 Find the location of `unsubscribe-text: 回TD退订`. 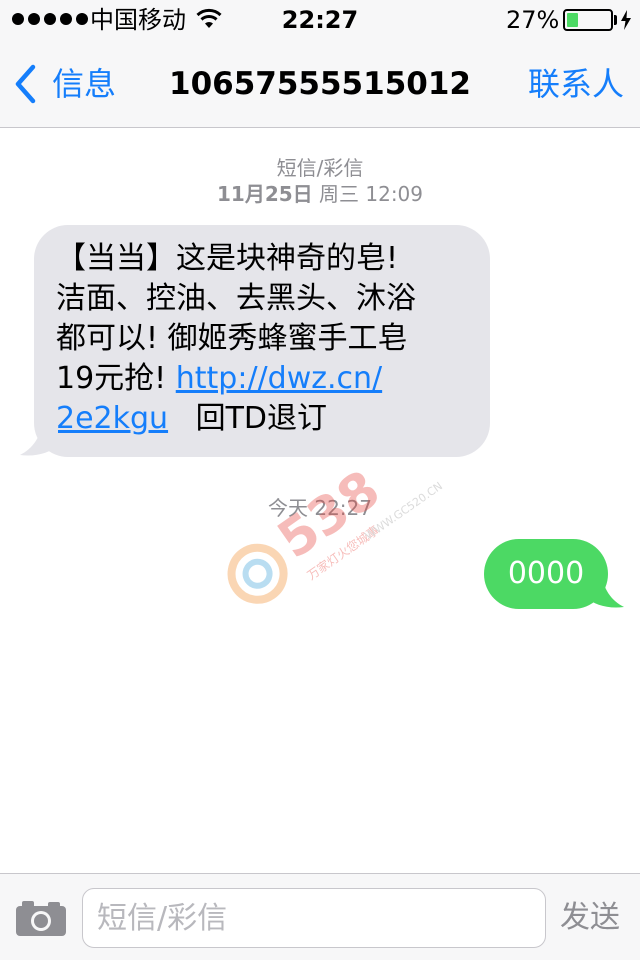

unsubscribe-text: 回TD退订 is located at coordinates (261, 418).